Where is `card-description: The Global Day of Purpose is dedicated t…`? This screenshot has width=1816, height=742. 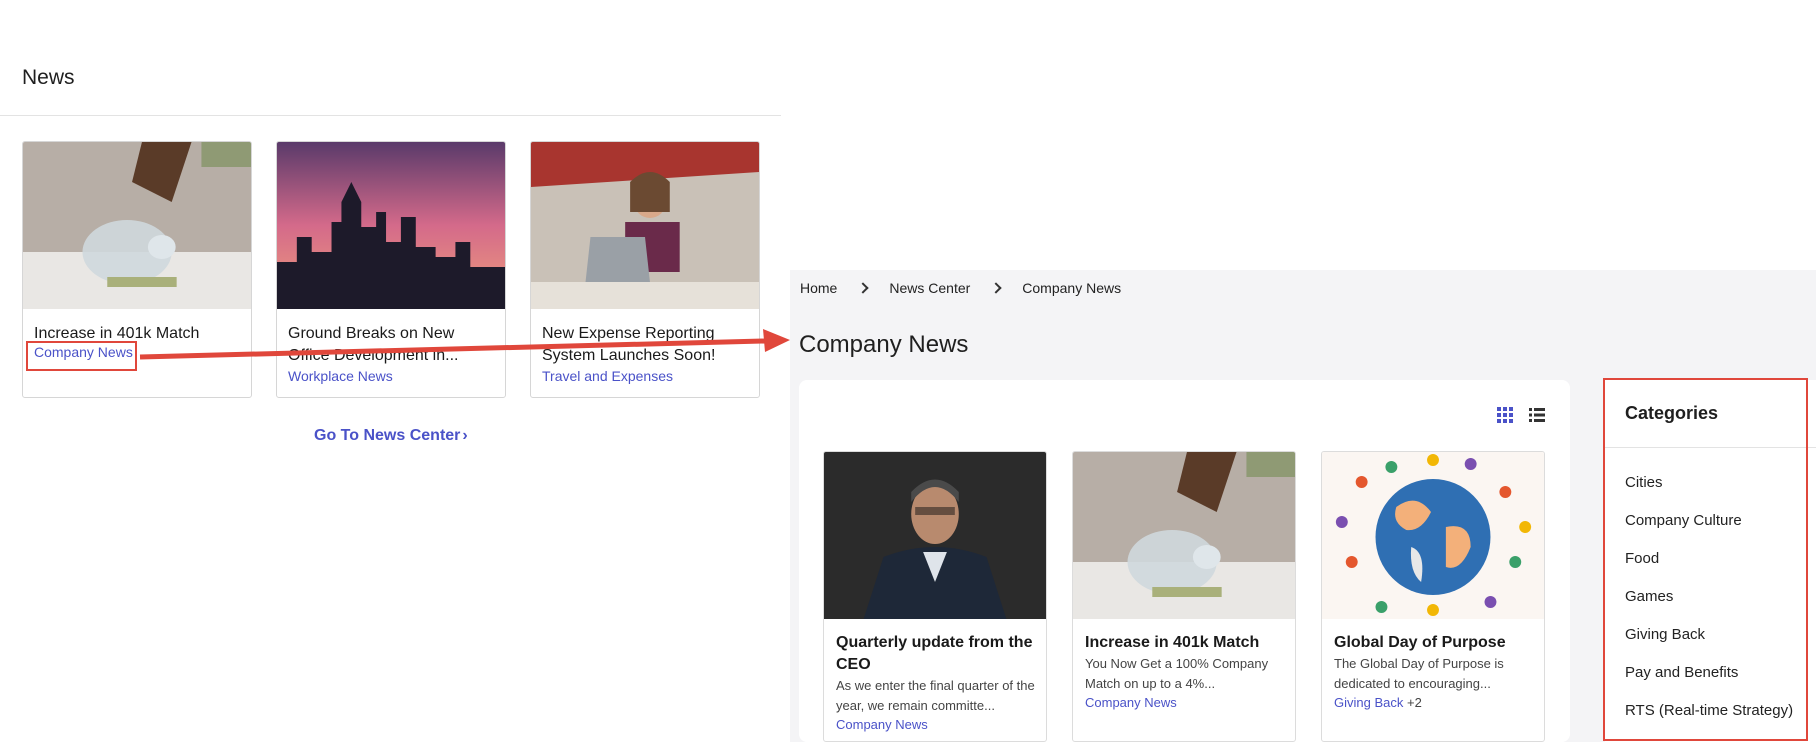 card-description: The Global Day of Purpose is dedicated t… is located at coordinates (1419, 673).